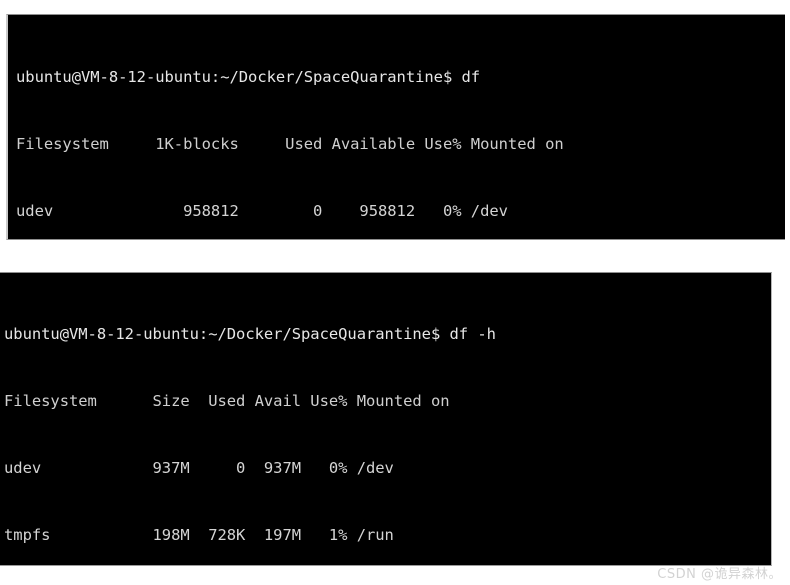 The image size is (790, 585). What do you see at coordinates (719, 574) in the screenshot?
I see `csdn-watermark: CSDN @诡异森林。` at bounding box center [719, 574].